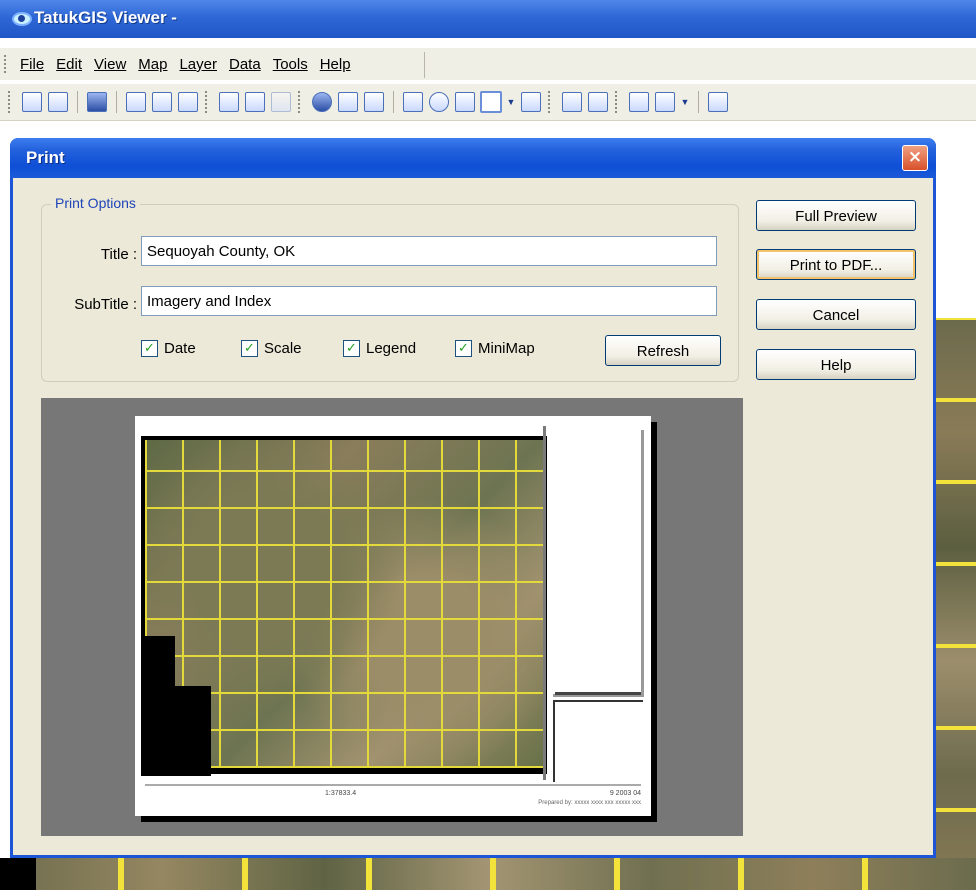  I want to click on legend-frame, so click(598, 563).